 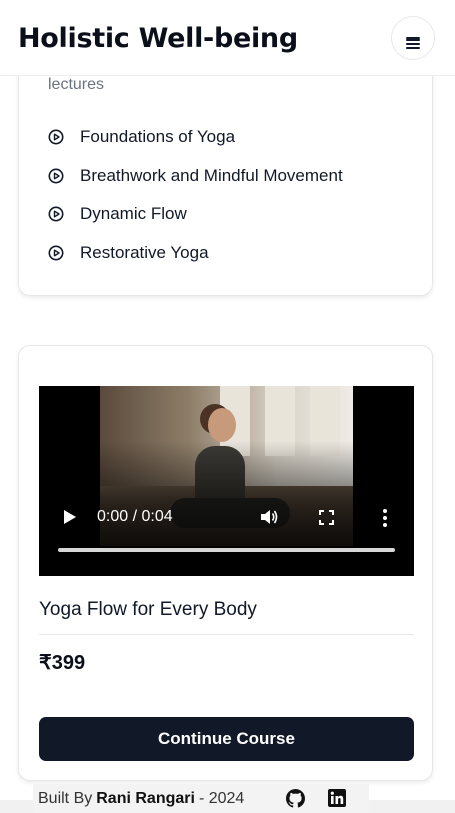 What do you see at coordinates (269, 517) in the screenshot?
I see `volume-icon` at bounding box center [269, 517].